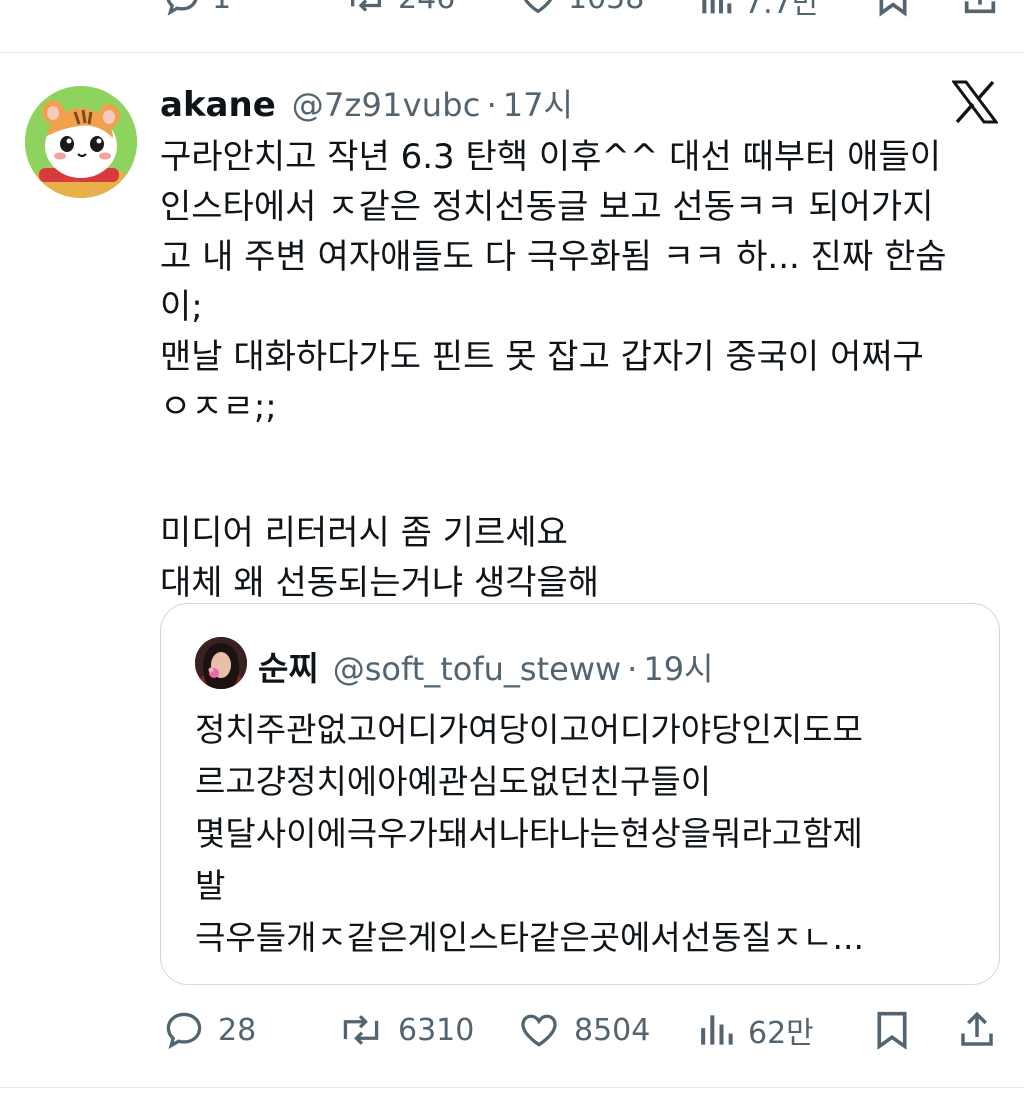  What do you see at coordinates (380, 583) in the screenshot?
I see `tweet-text-line: 대체 왜 선동되는거냐 생각을해` at bounding box center [380, 583].